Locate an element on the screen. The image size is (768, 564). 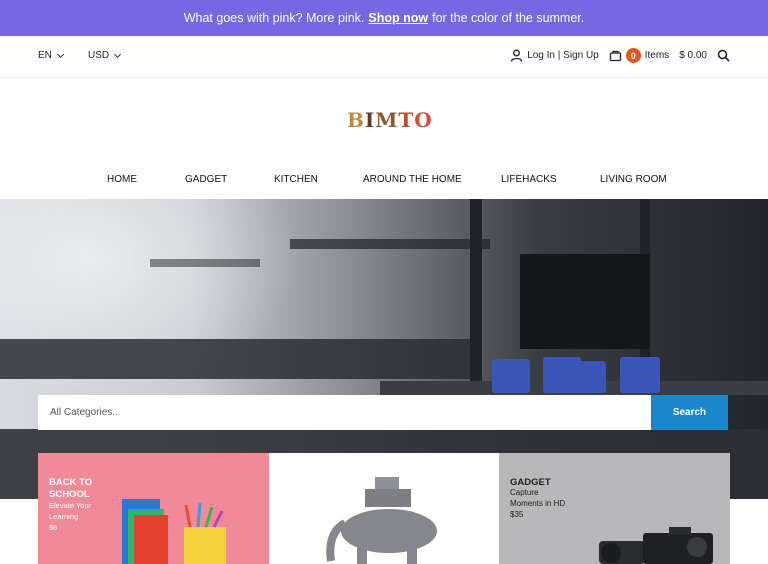
brand-logo: BIMTO is located at coordinates (390, 120).